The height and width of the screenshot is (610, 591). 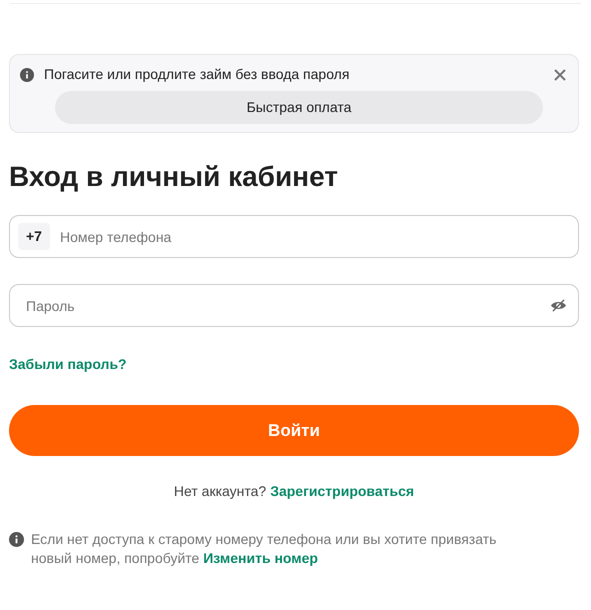 I want to click on quick-pay-button: Быстрая оплата, so click(x=299, y=107).